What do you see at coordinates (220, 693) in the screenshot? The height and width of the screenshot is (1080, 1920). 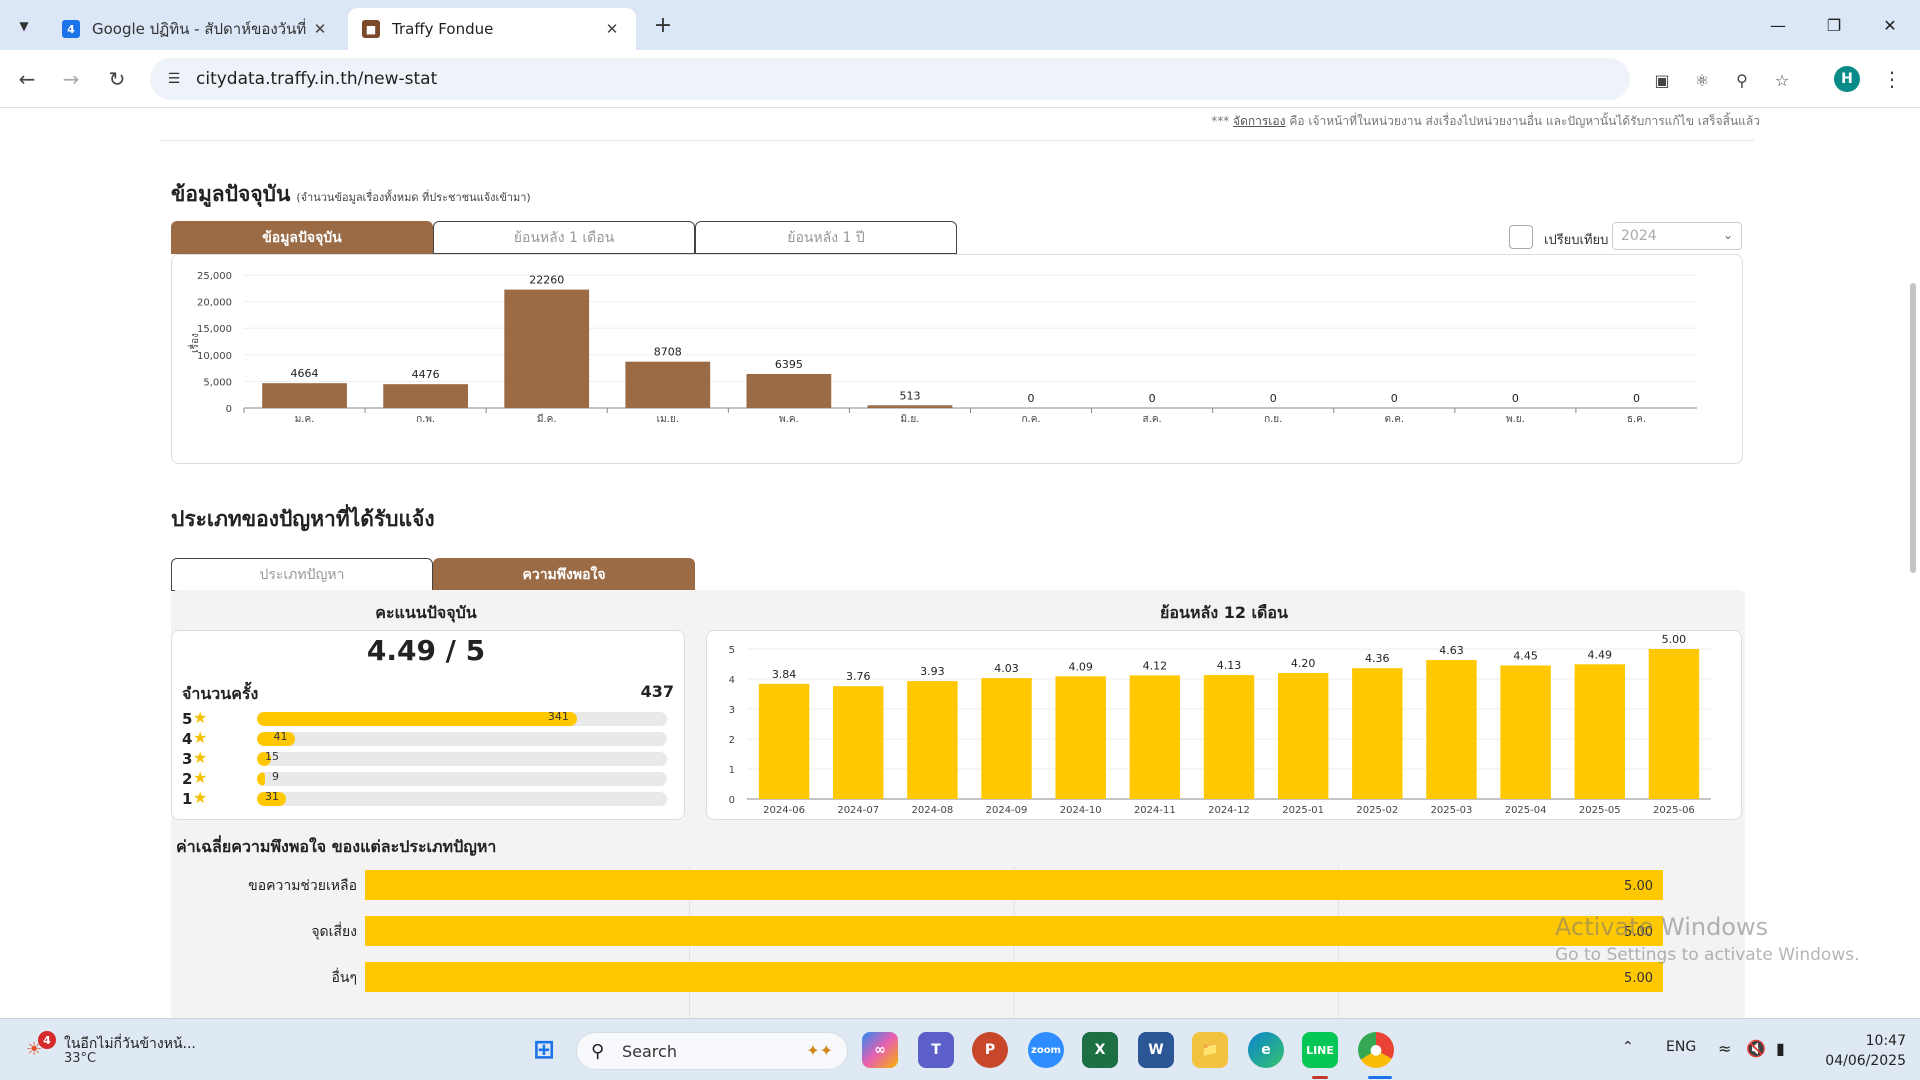 I see `count-label: จำนวนครั้ง` at bounding box center [220, 693].